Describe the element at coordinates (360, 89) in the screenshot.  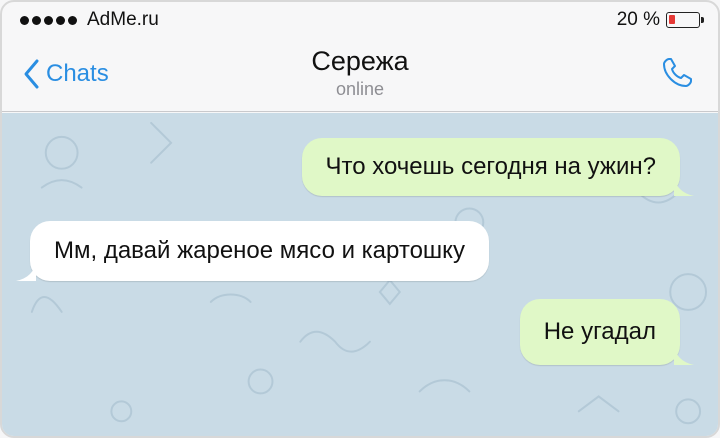
I see `contact-status: online` at that location.